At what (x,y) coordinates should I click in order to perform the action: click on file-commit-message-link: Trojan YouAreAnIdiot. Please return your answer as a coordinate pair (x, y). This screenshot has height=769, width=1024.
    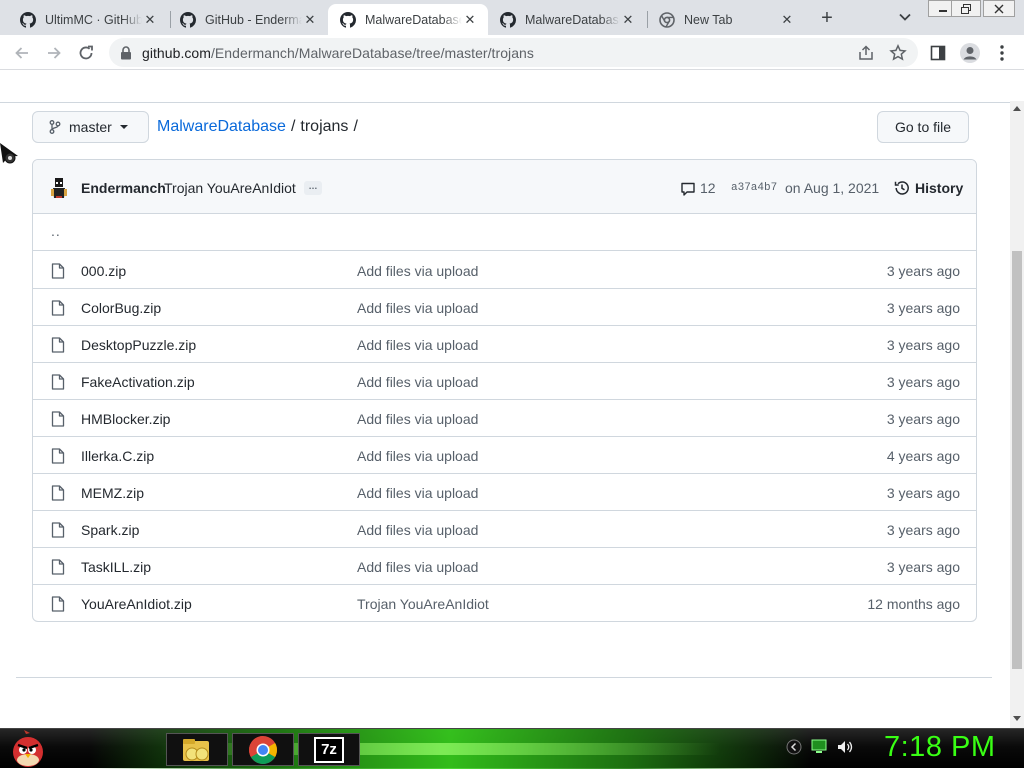
    Looking at the image, I should click on (423, 604).